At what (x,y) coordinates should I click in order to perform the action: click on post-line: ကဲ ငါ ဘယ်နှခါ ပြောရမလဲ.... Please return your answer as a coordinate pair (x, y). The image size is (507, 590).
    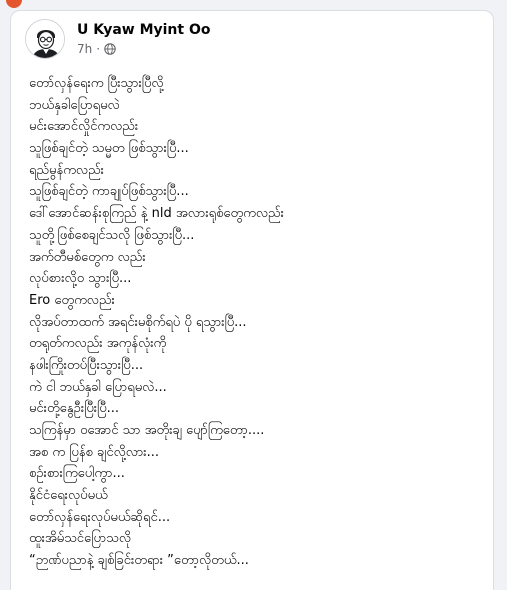
    Looking at the image, I should click on (98, 387).